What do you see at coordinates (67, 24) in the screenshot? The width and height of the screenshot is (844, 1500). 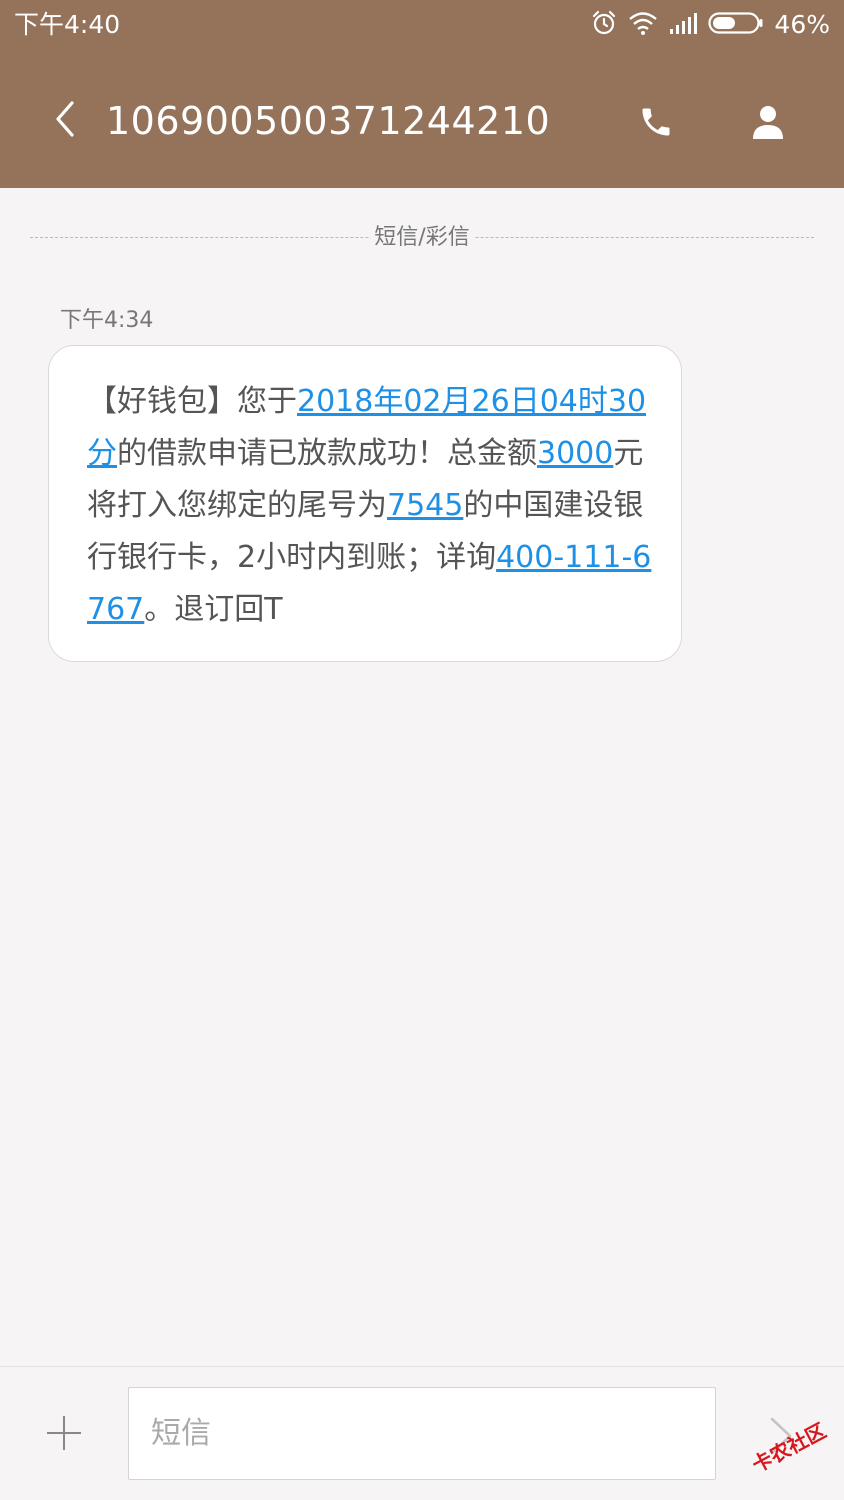 I see `status-time: 下午4:40` at bounding box center [67, 24].